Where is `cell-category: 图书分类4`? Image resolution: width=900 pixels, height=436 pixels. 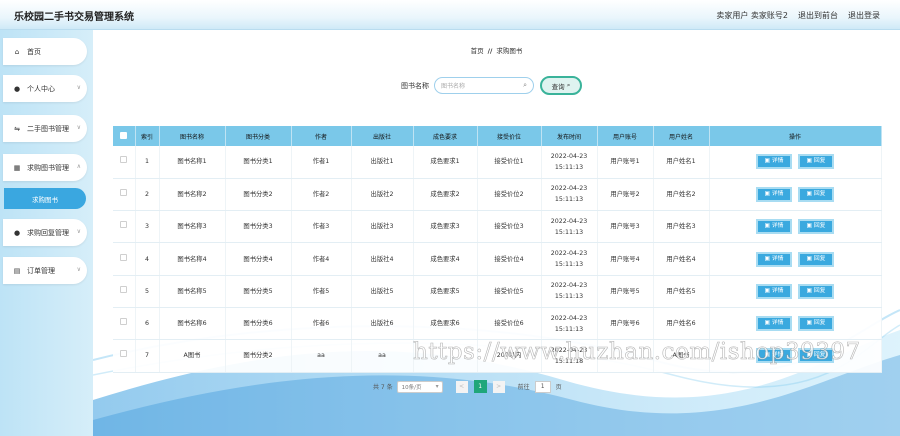
cell-category: 图书分类4 is located at coordinates (258, 259).